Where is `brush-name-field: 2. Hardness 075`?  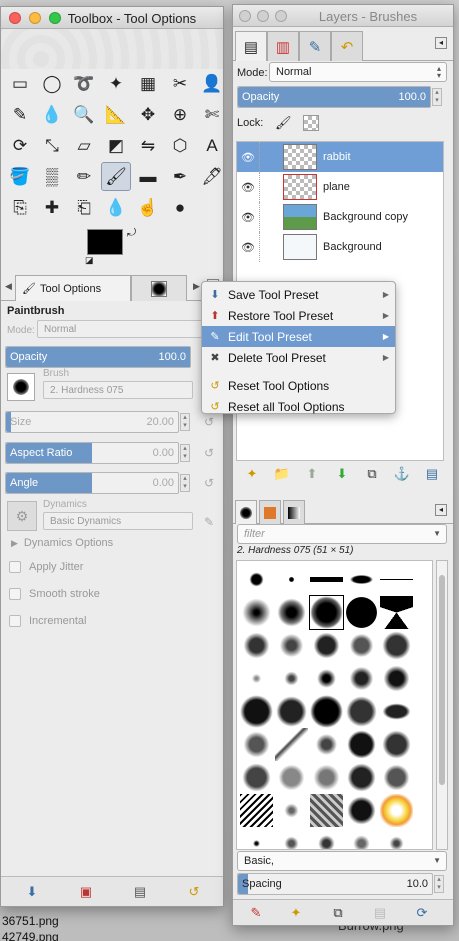
brush-name-field: 2. Hardness 075 is located at coordinates (118, 390).